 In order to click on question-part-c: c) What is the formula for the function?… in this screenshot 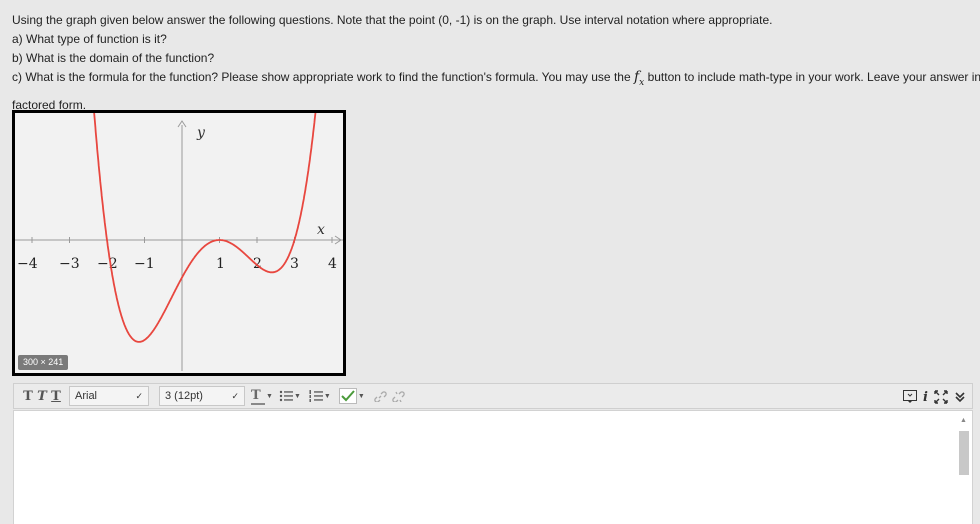, I will do `click(496, 80)`.